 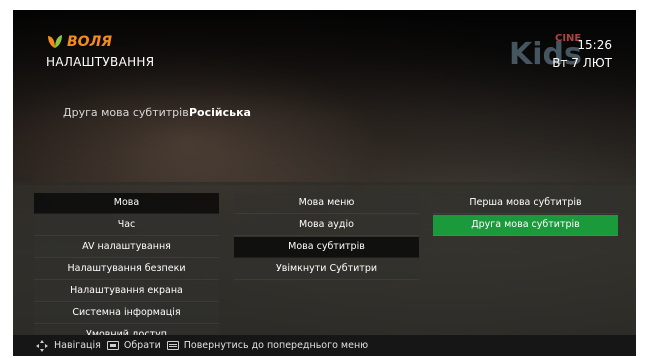 I want to click on submenu-item-subtitle-language: Мова субтитрів, so click(x=326, y=247).